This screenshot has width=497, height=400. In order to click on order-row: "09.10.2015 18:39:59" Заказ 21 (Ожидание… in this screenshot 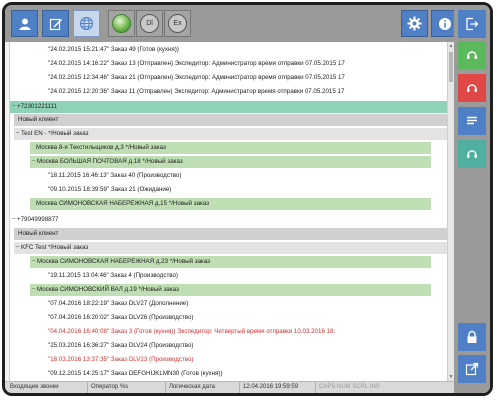, I will do `click(109, 190)`.